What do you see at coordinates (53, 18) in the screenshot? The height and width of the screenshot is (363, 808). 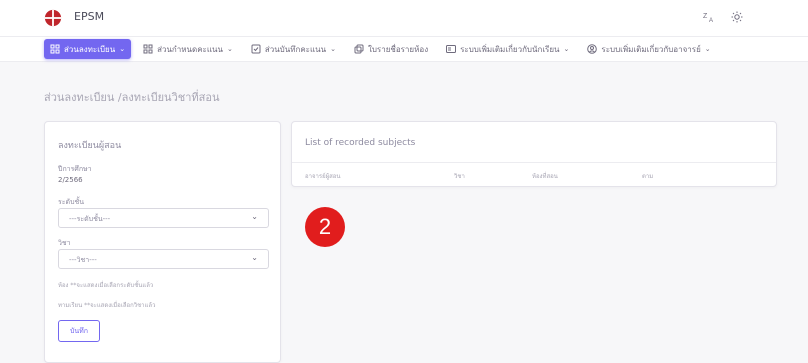 I see `logo-icon` at bounding box center [53, 18].